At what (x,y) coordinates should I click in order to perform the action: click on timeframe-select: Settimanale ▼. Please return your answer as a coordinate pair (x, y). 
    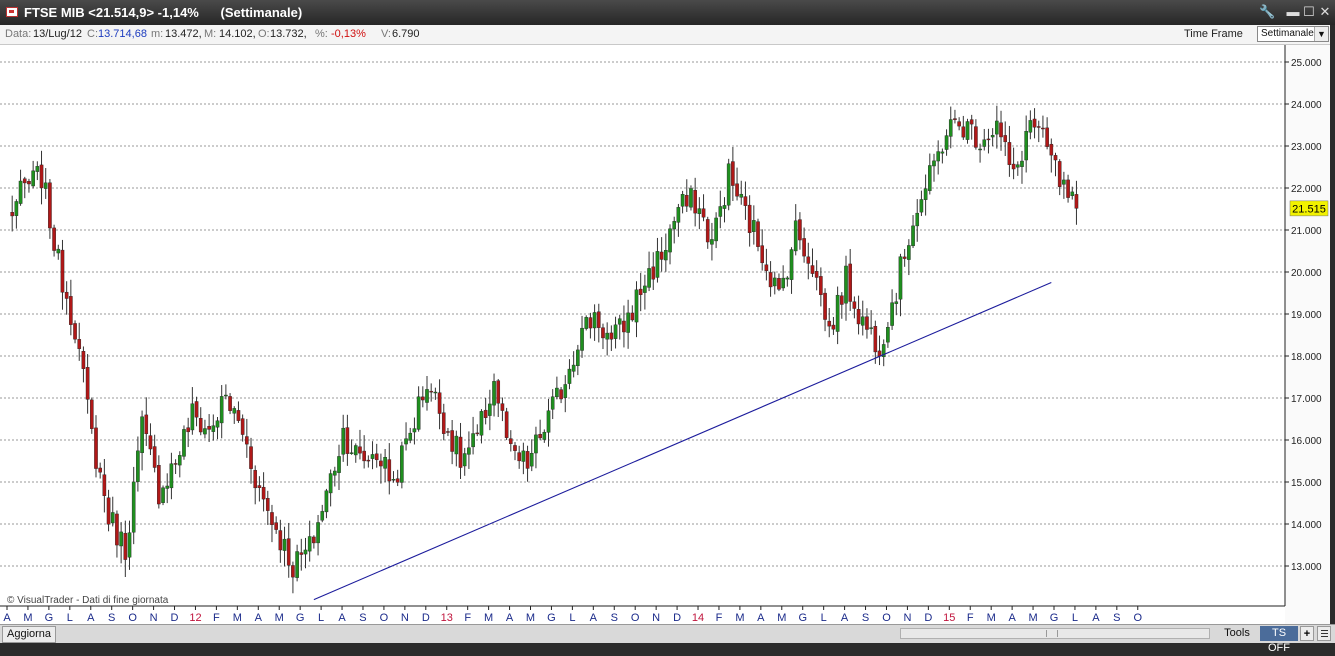
    Looking at the image, I should click on (1293, 34).